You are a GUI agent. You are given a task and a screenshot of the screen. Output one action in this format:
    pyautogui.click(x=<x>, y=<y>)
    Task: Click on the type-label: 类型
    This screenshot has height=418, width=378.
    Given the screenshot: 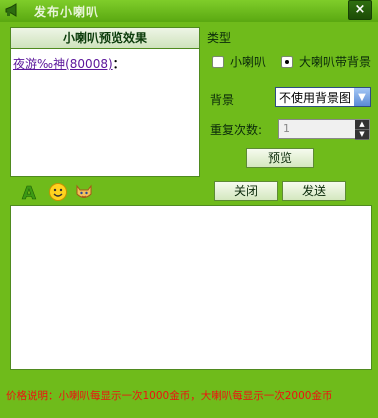 What is the action you would take?
    pyautogui.click(x=219, y=38)
    